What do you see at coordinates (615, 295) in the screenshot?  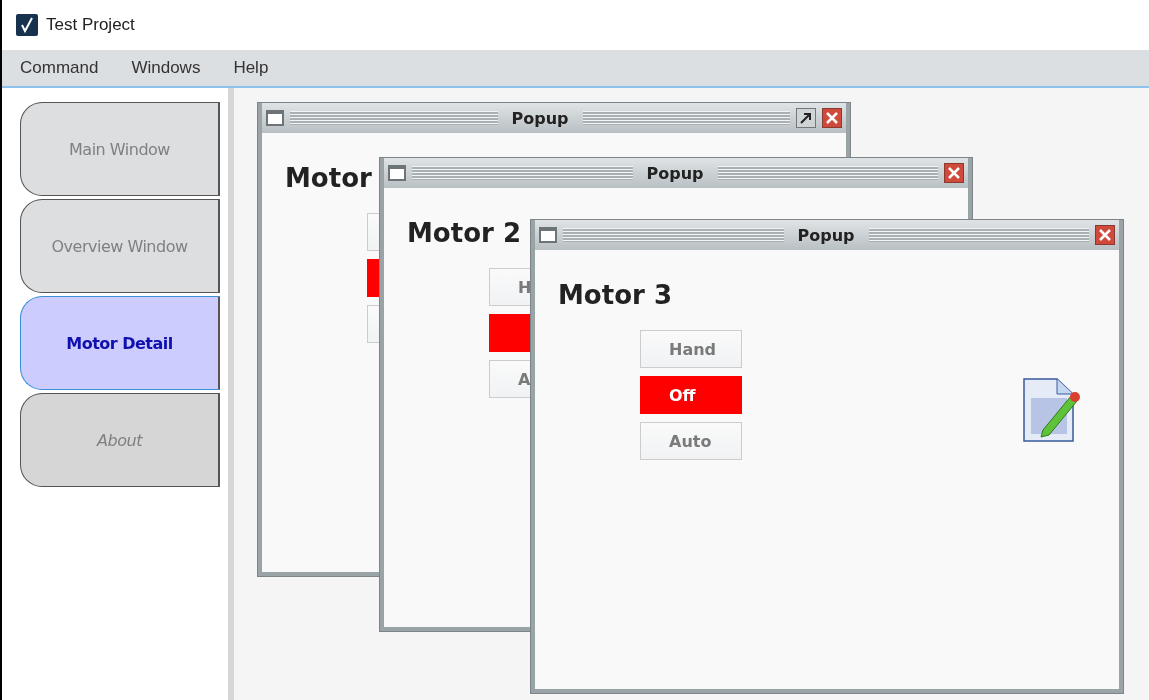 I see `motor-heading: Motor 3` at bounding box center [615, 295].